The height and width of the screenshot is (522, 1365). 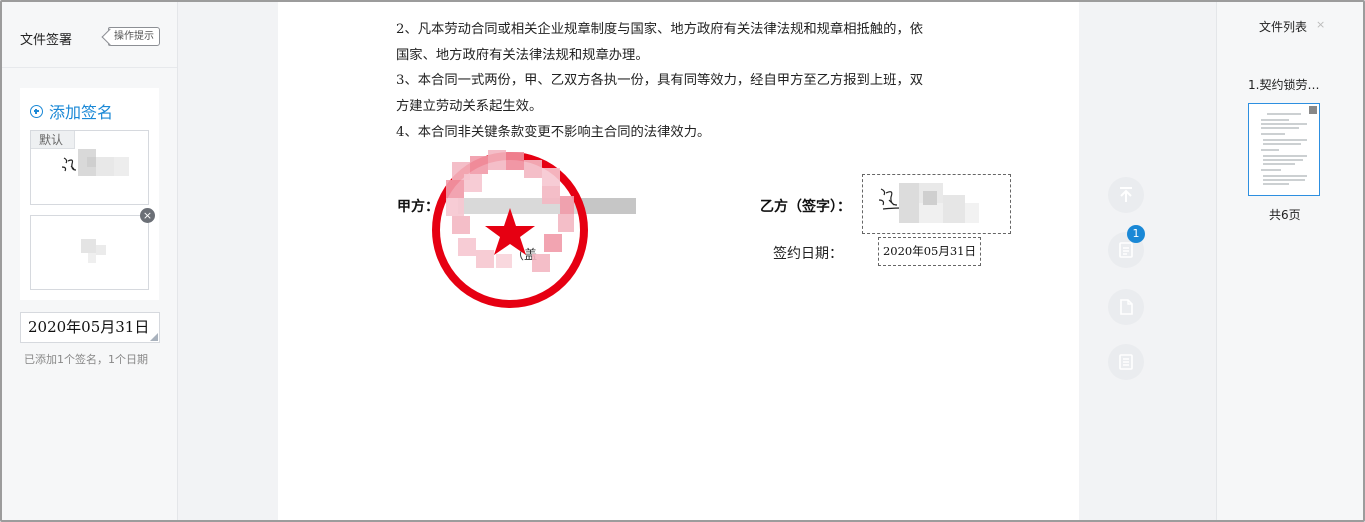 I want to click on signature-count-badge: 1, so click(x=1136, y=234).